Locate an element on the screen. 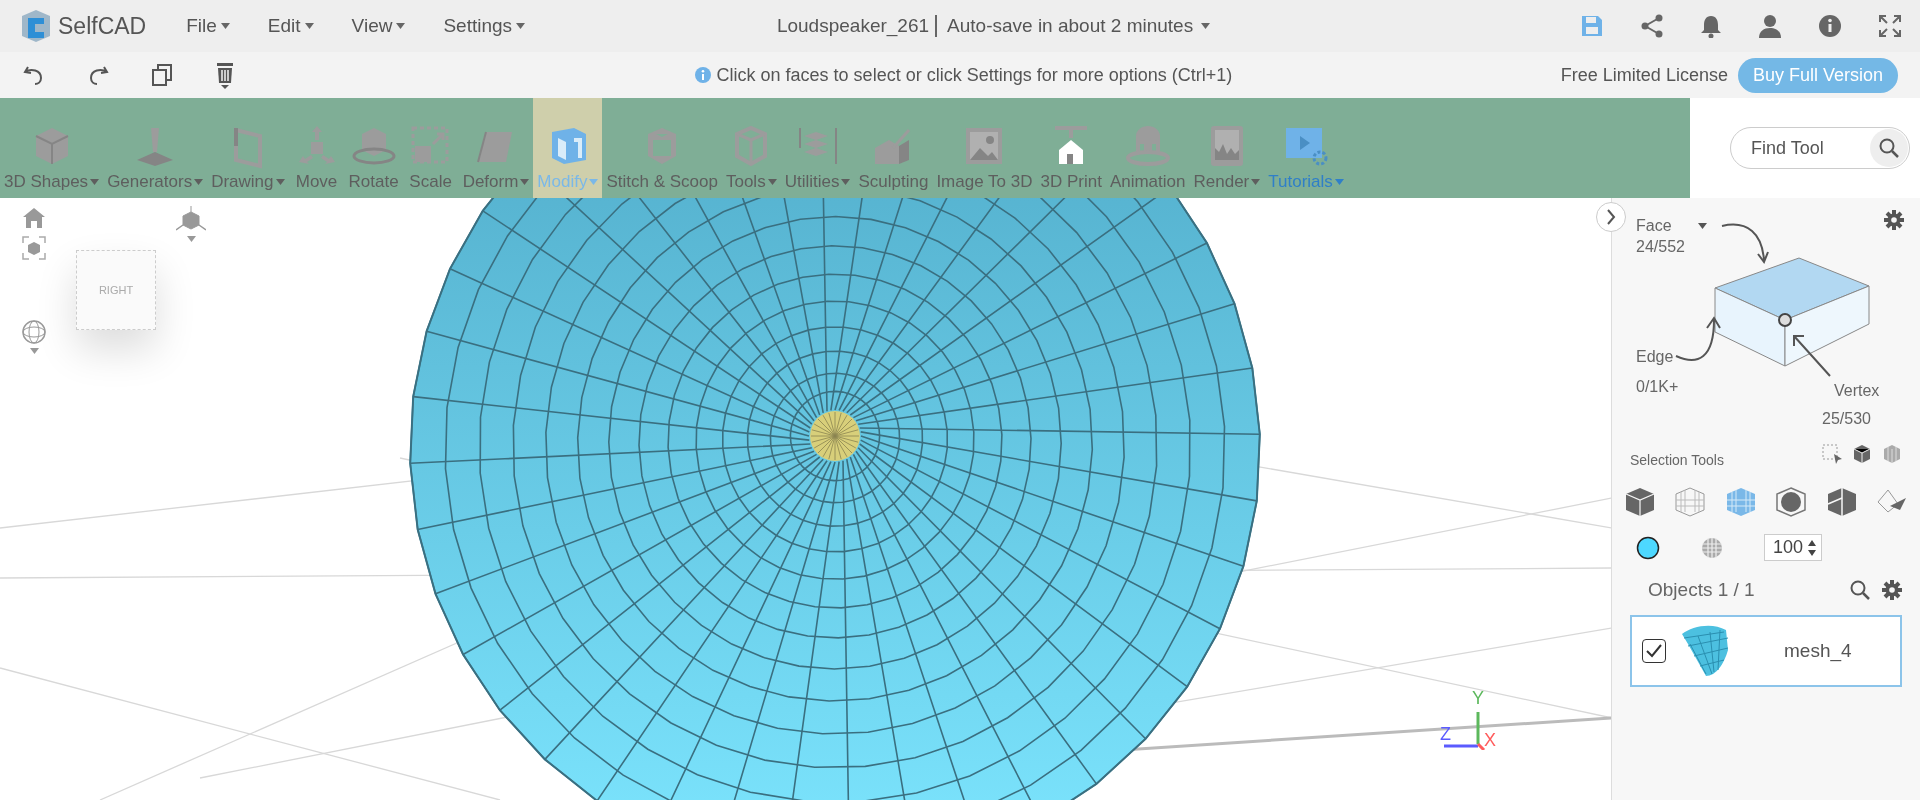 This screenshot has height=800, width=1920. toolbar-tool: Generators is located at coordinates (155, 148).